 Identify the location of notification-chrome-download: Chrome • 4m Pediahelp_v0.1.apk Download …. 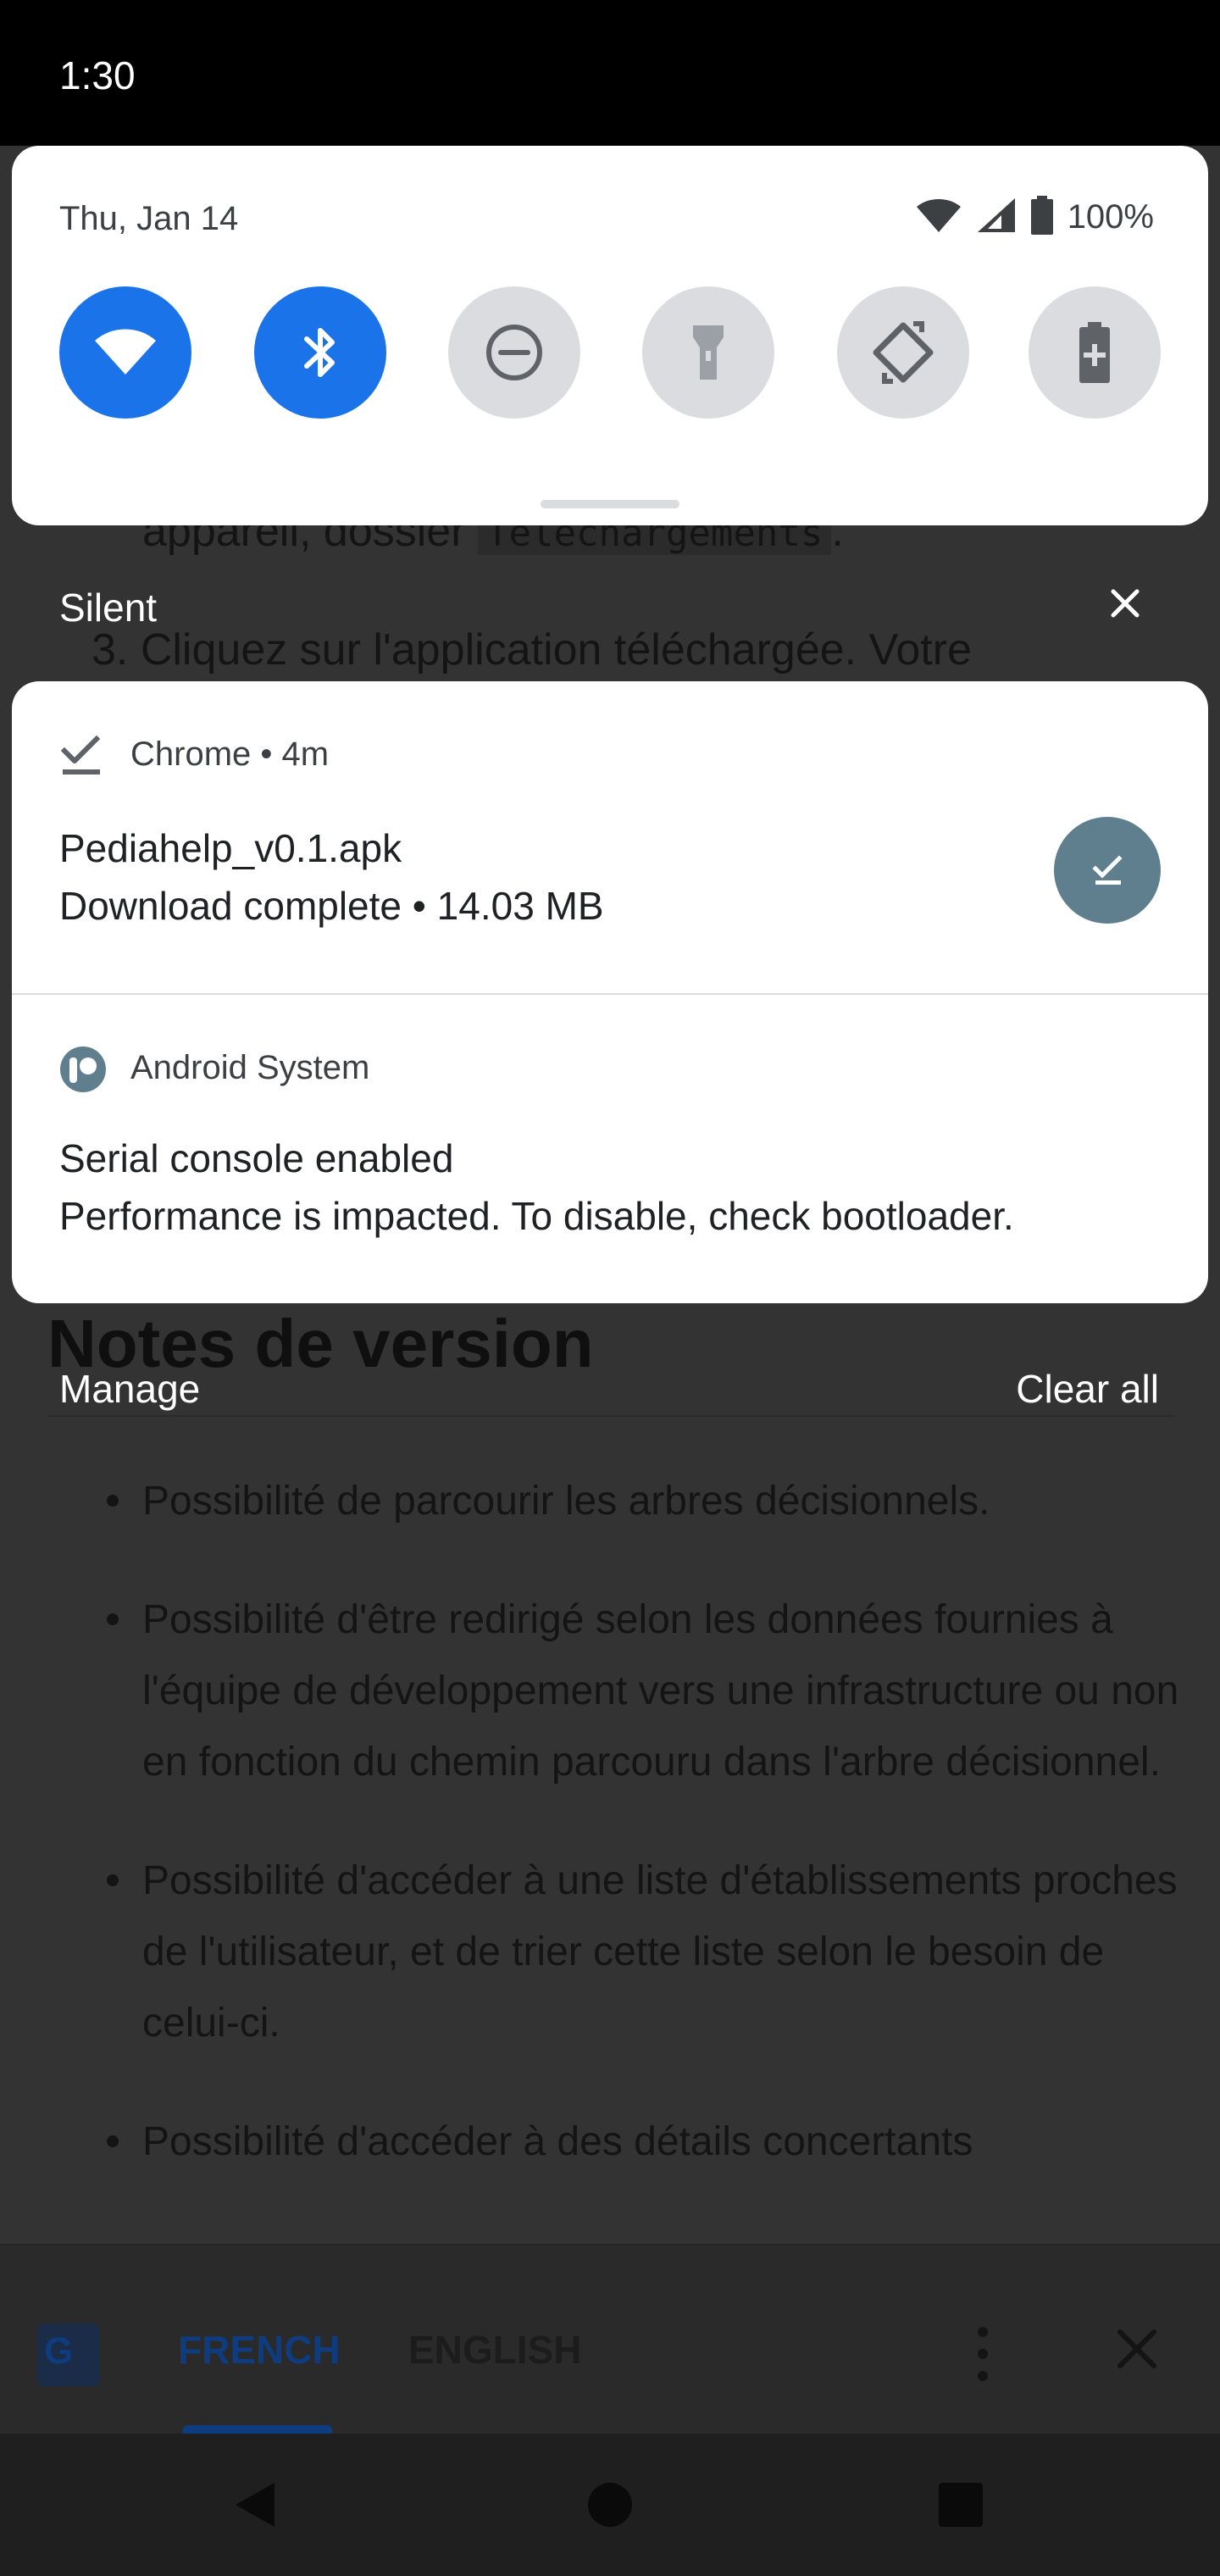
(610, 837).